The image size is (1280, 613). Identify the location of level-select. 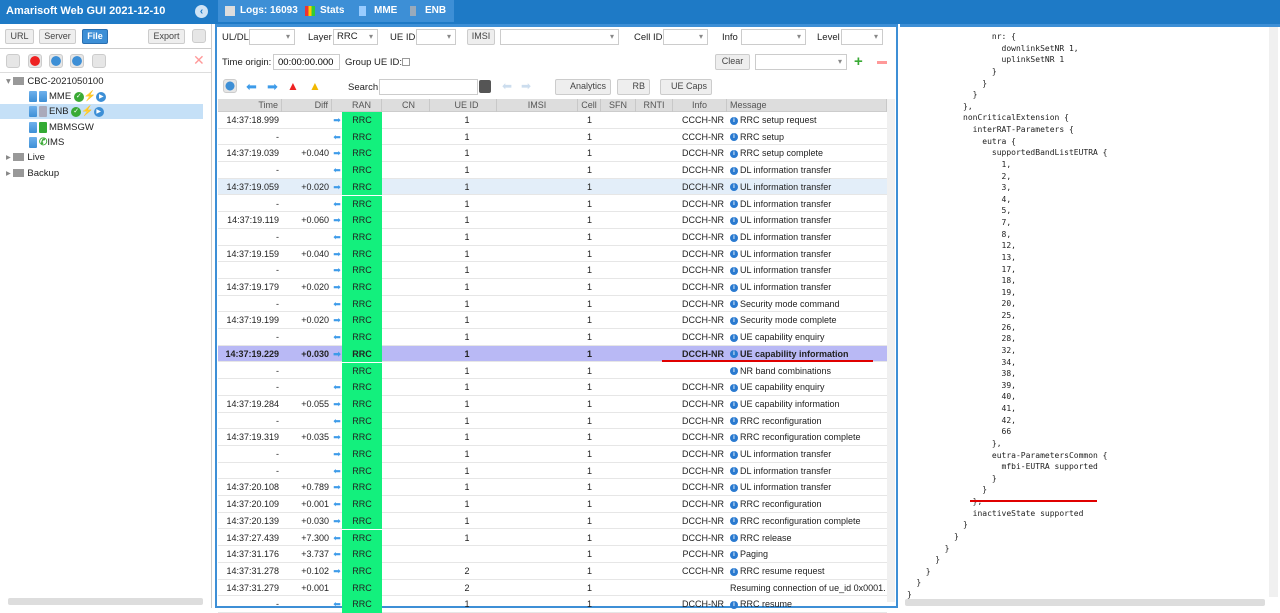
(862, 37).